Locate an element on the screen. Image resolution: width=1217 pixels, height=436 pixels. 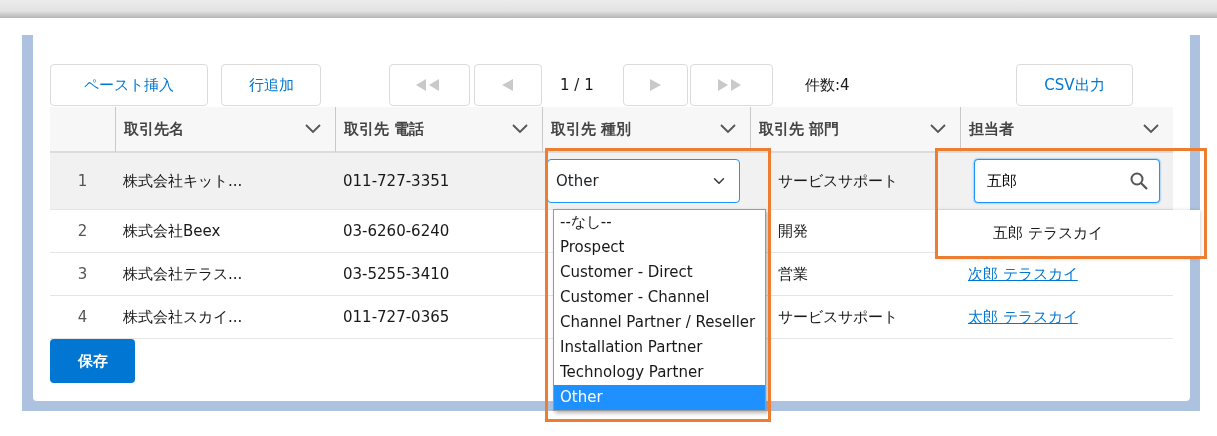
record-count: 件数:4 is located at coordinates (827, 85).